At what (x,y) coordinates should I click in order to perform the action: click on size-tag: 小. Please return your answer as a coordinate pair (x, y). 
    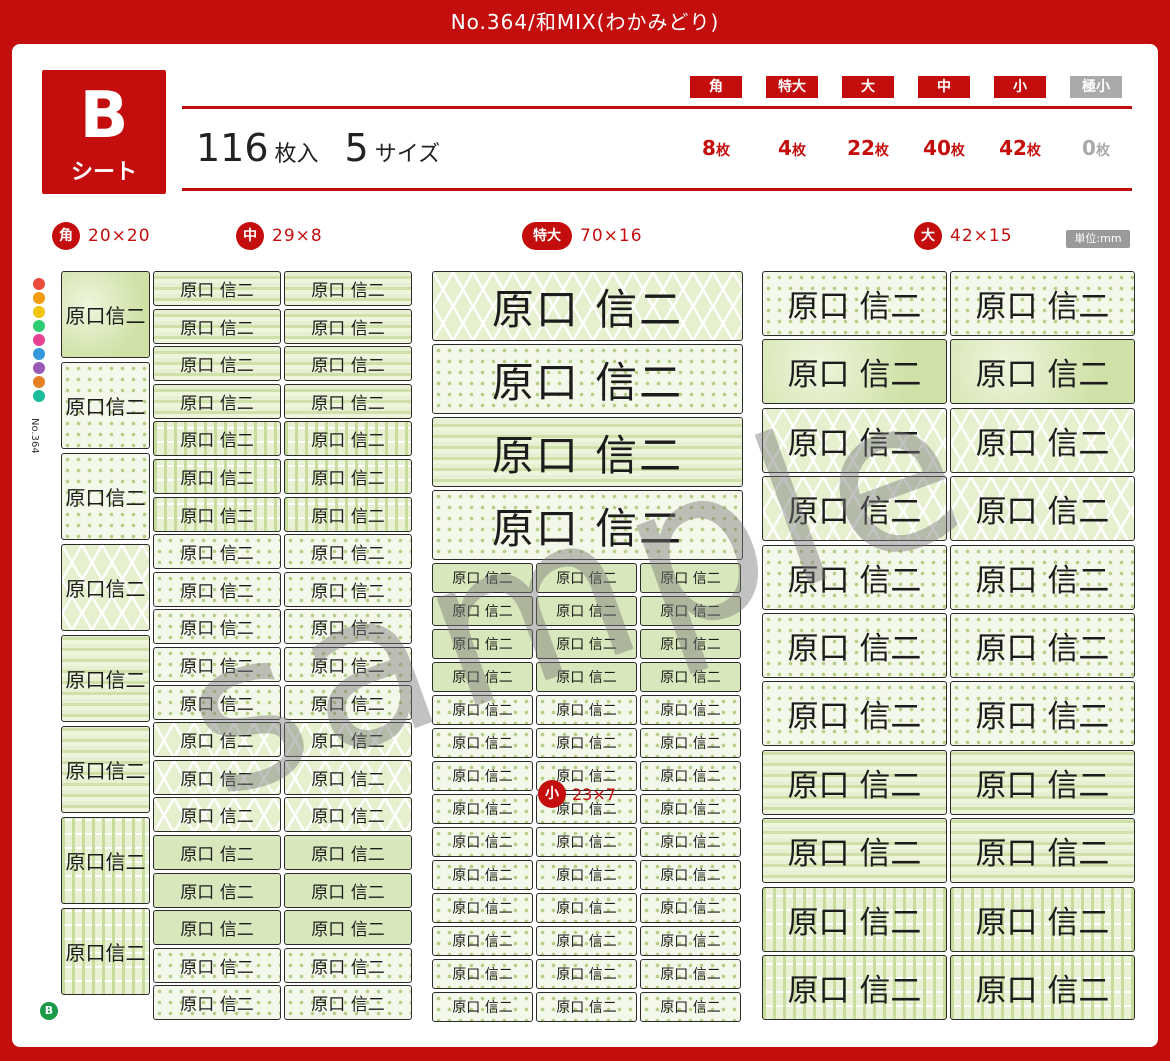
    Looking at the image, I should click on (1020, 87).